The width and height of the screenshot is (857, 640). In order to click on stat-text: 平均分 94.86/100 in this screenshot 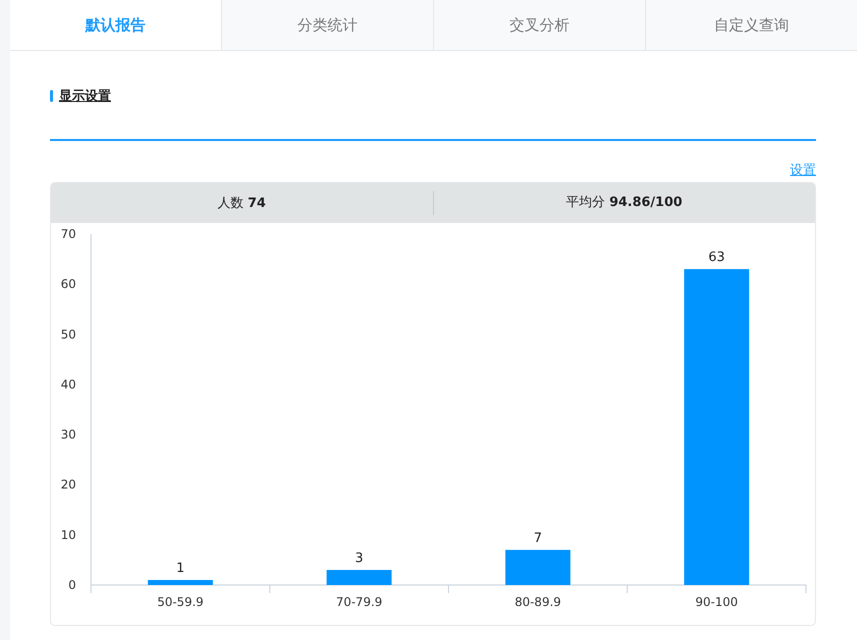, I will do `click(624, 202)`.